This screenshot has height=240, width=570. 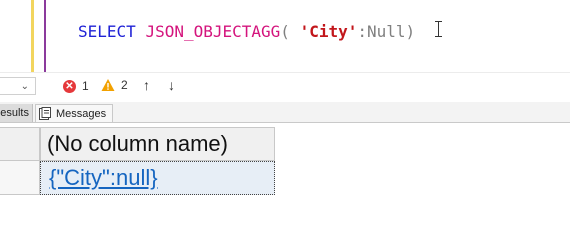 I want to click on tab-results-label: esults, so click(x=14, y=113).